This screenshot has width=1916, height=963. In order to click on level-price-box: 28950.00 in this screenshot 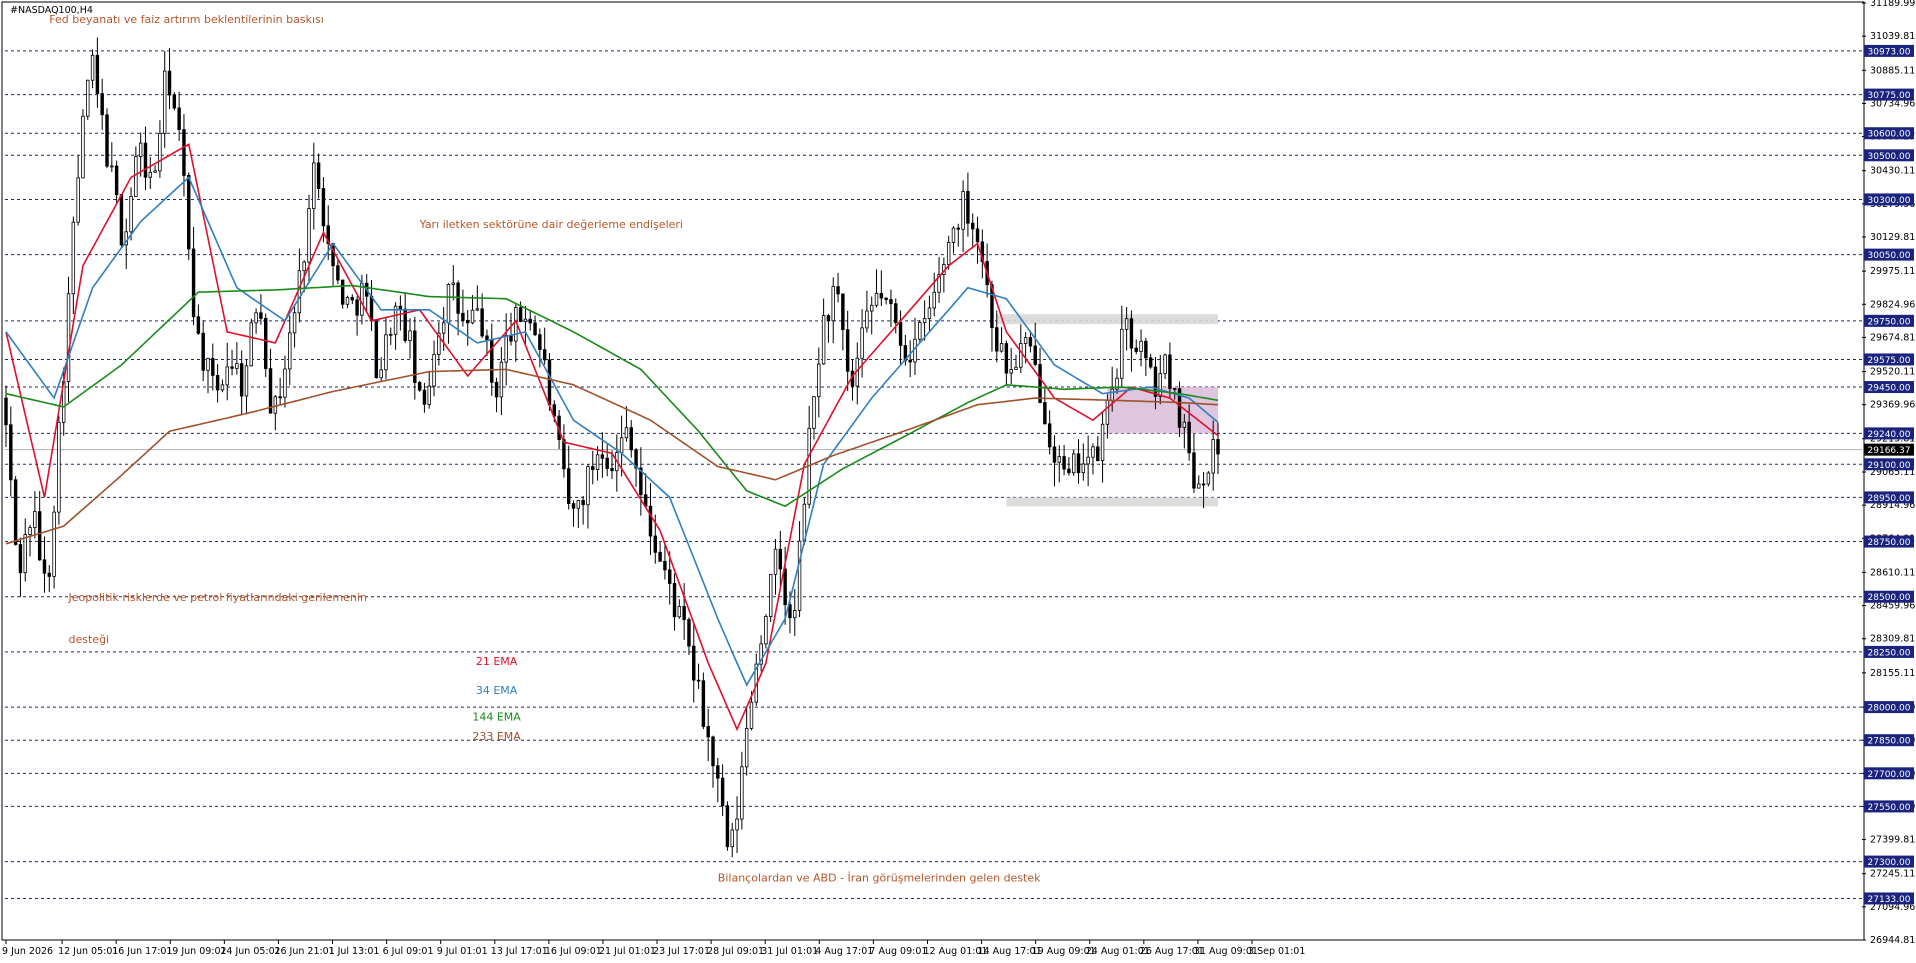, I will do `click(1889, 497)`.